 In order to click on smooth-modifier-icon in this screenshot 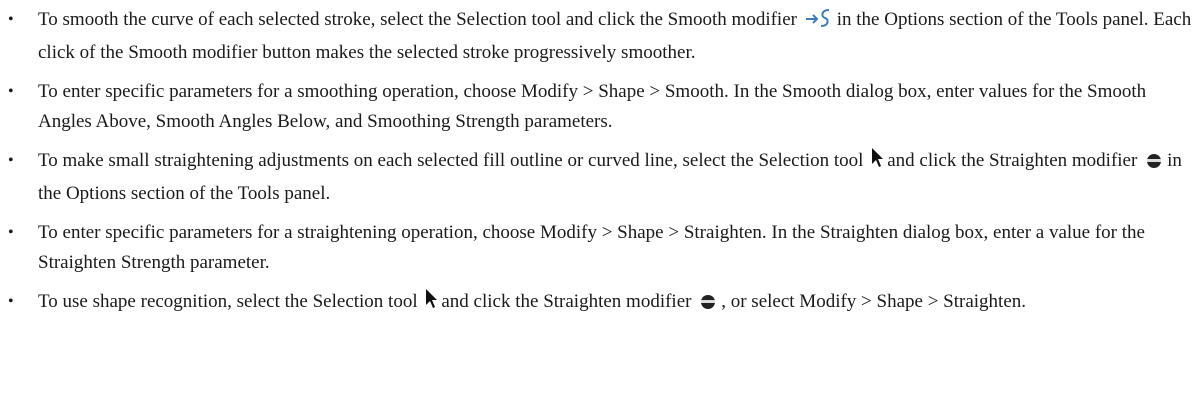, I will do `click(819, 23)`.